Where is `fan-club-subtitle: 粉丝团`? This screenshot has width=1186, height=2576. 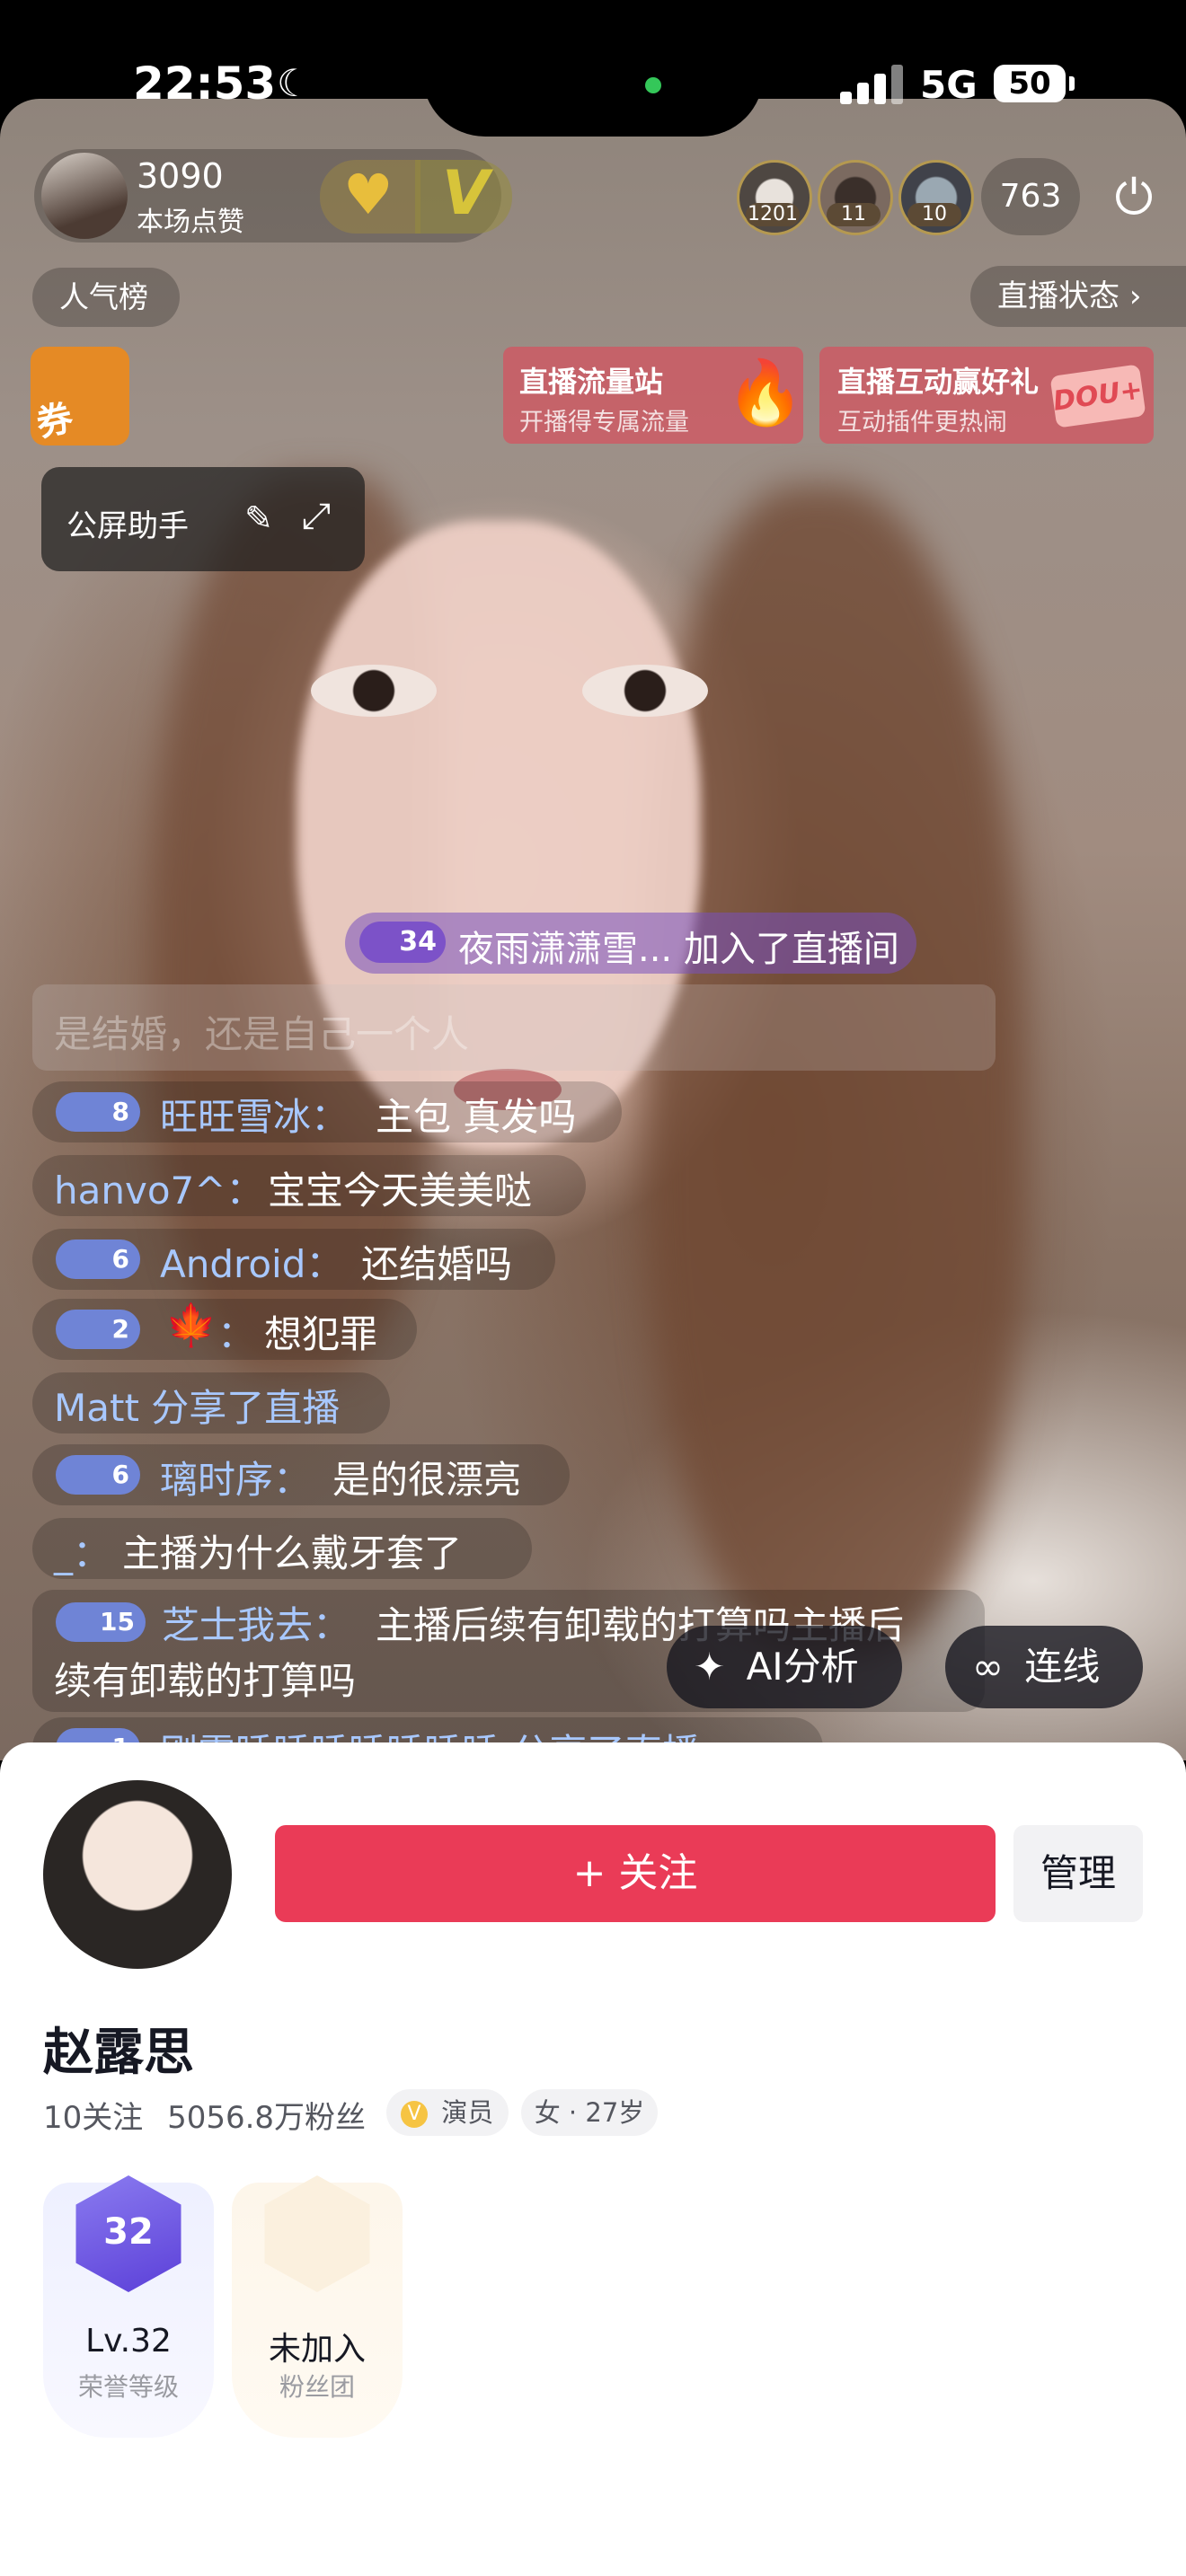 fan-club-subtitle: 粉丝团 is located at coordinates (317, 2387).